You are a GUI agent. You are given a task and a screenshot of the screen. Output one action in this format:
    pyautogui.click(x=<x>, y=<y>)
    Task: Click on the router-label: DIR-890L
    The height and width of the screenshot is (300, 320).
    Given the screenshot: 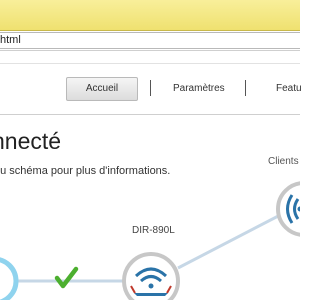 What is the action you would take?
    pyautogui.click(x=153, y=230)
    